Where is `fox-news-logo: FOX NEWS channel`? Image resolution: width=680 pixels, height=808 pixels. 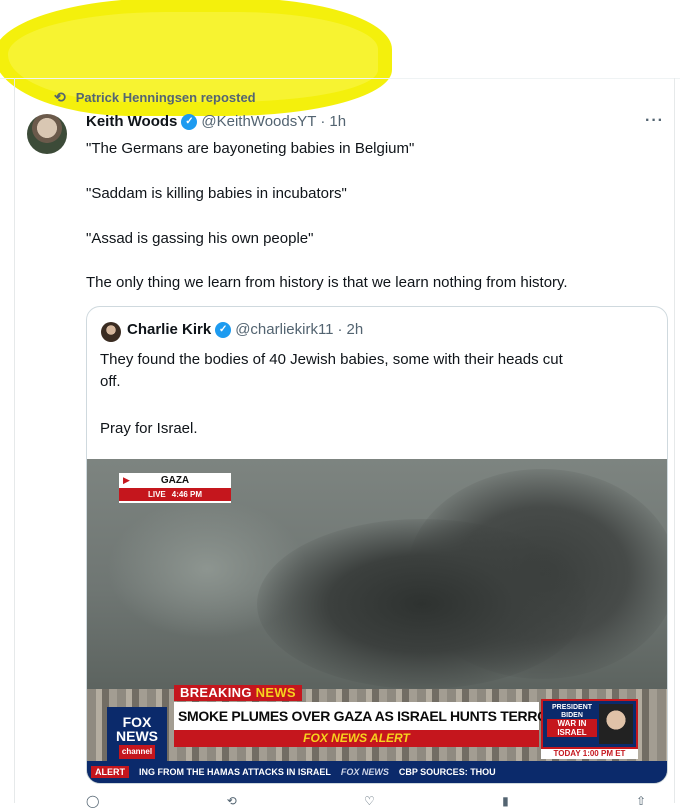
fox-news-logo: FOX NEWS channel is located at coordinates (137, 737).